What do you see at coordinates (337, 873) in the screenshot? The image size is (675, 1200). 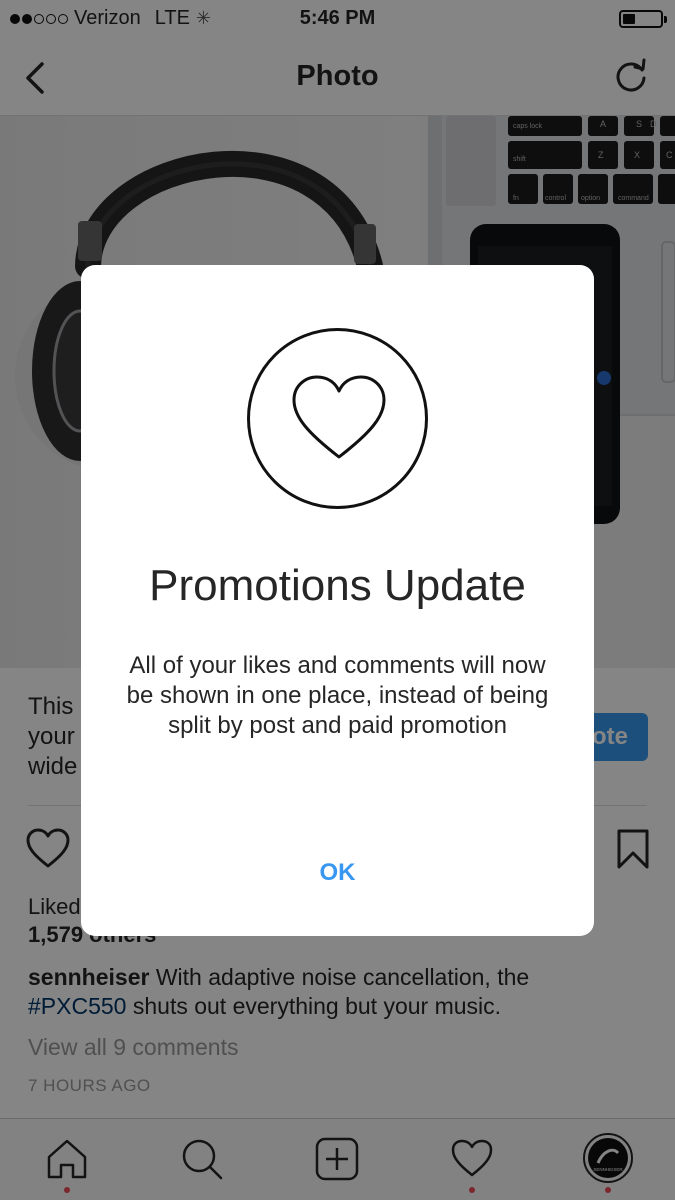 I see `ok-button: OK` at bounding box center [337, 873].